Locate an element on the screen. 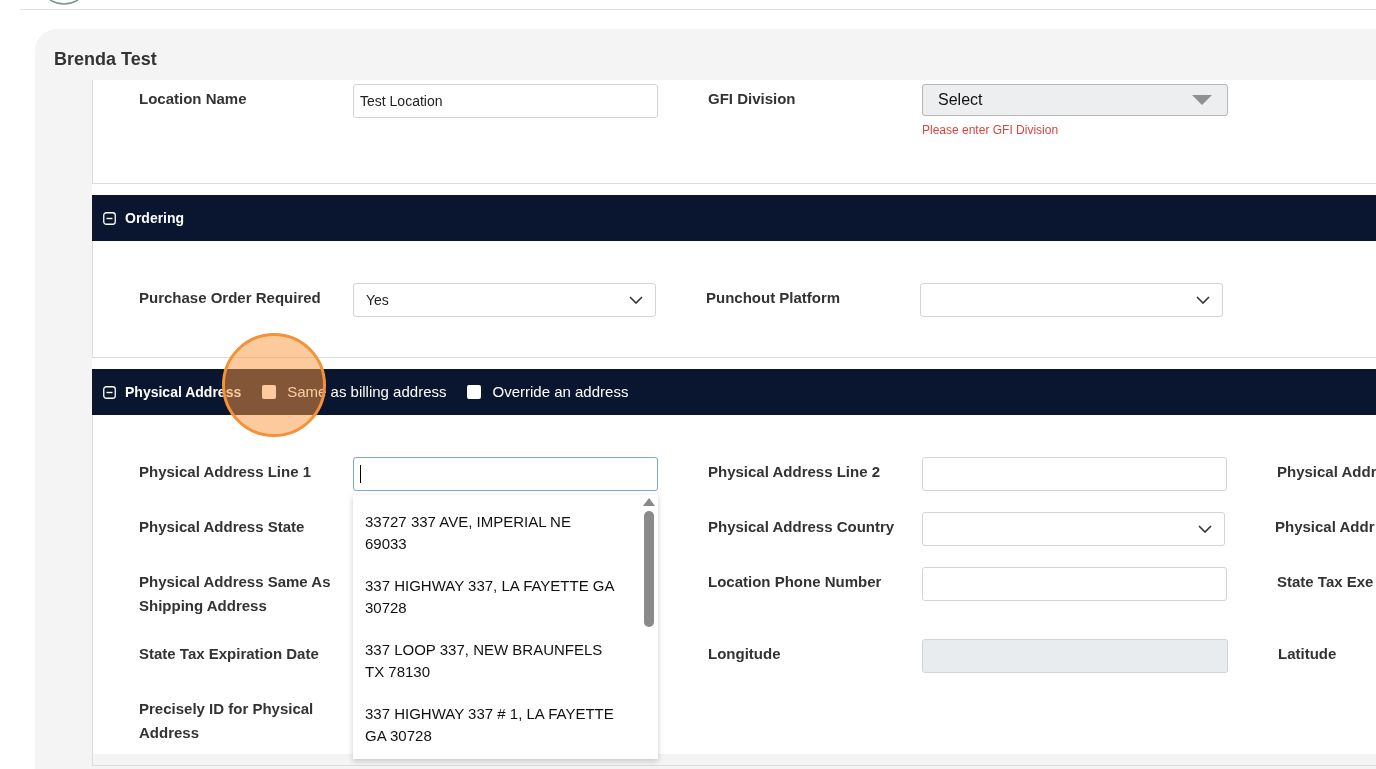  field-label: GFI Division is located at coordinates (752, 99).